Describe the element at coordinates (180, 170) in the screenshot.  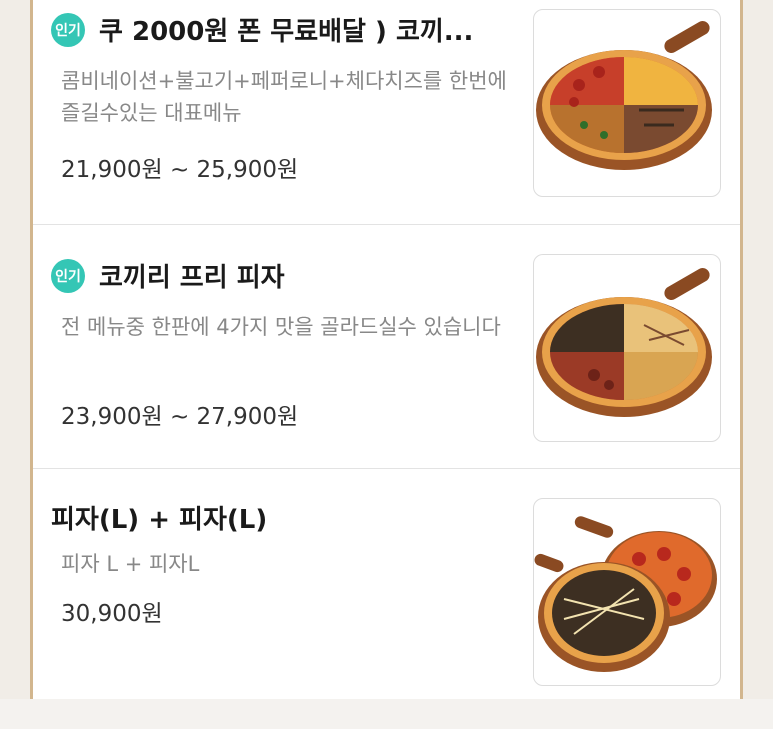
I see `menu-item-price: 21,900원 ~ 25,900원` at that location.